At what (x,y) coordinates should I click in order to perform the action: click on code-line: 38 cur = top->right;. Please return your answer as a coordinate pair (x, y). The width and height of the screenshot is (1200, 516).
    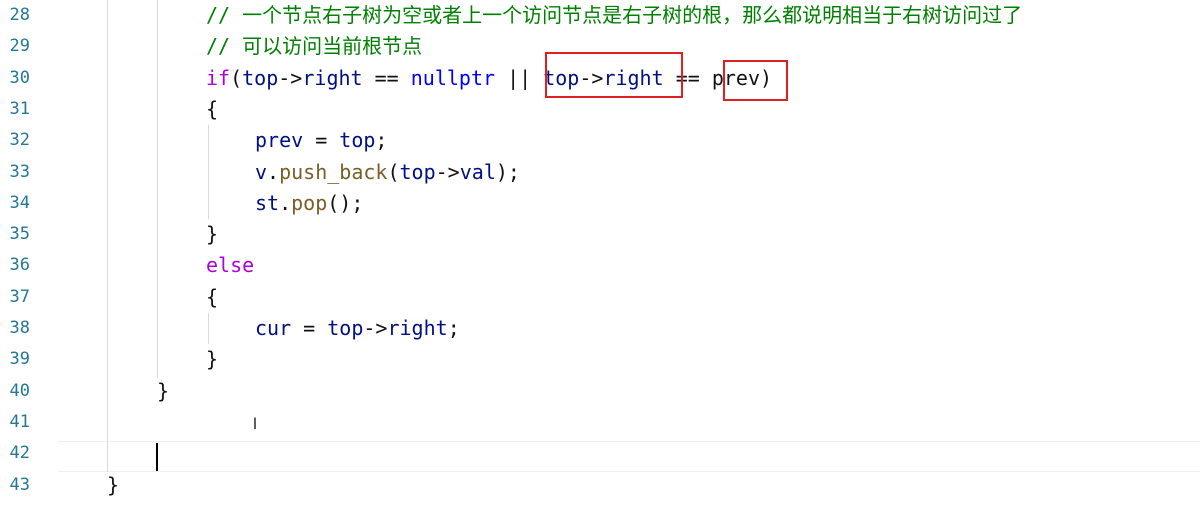
    Looking at the image, I should click on (600, 328).